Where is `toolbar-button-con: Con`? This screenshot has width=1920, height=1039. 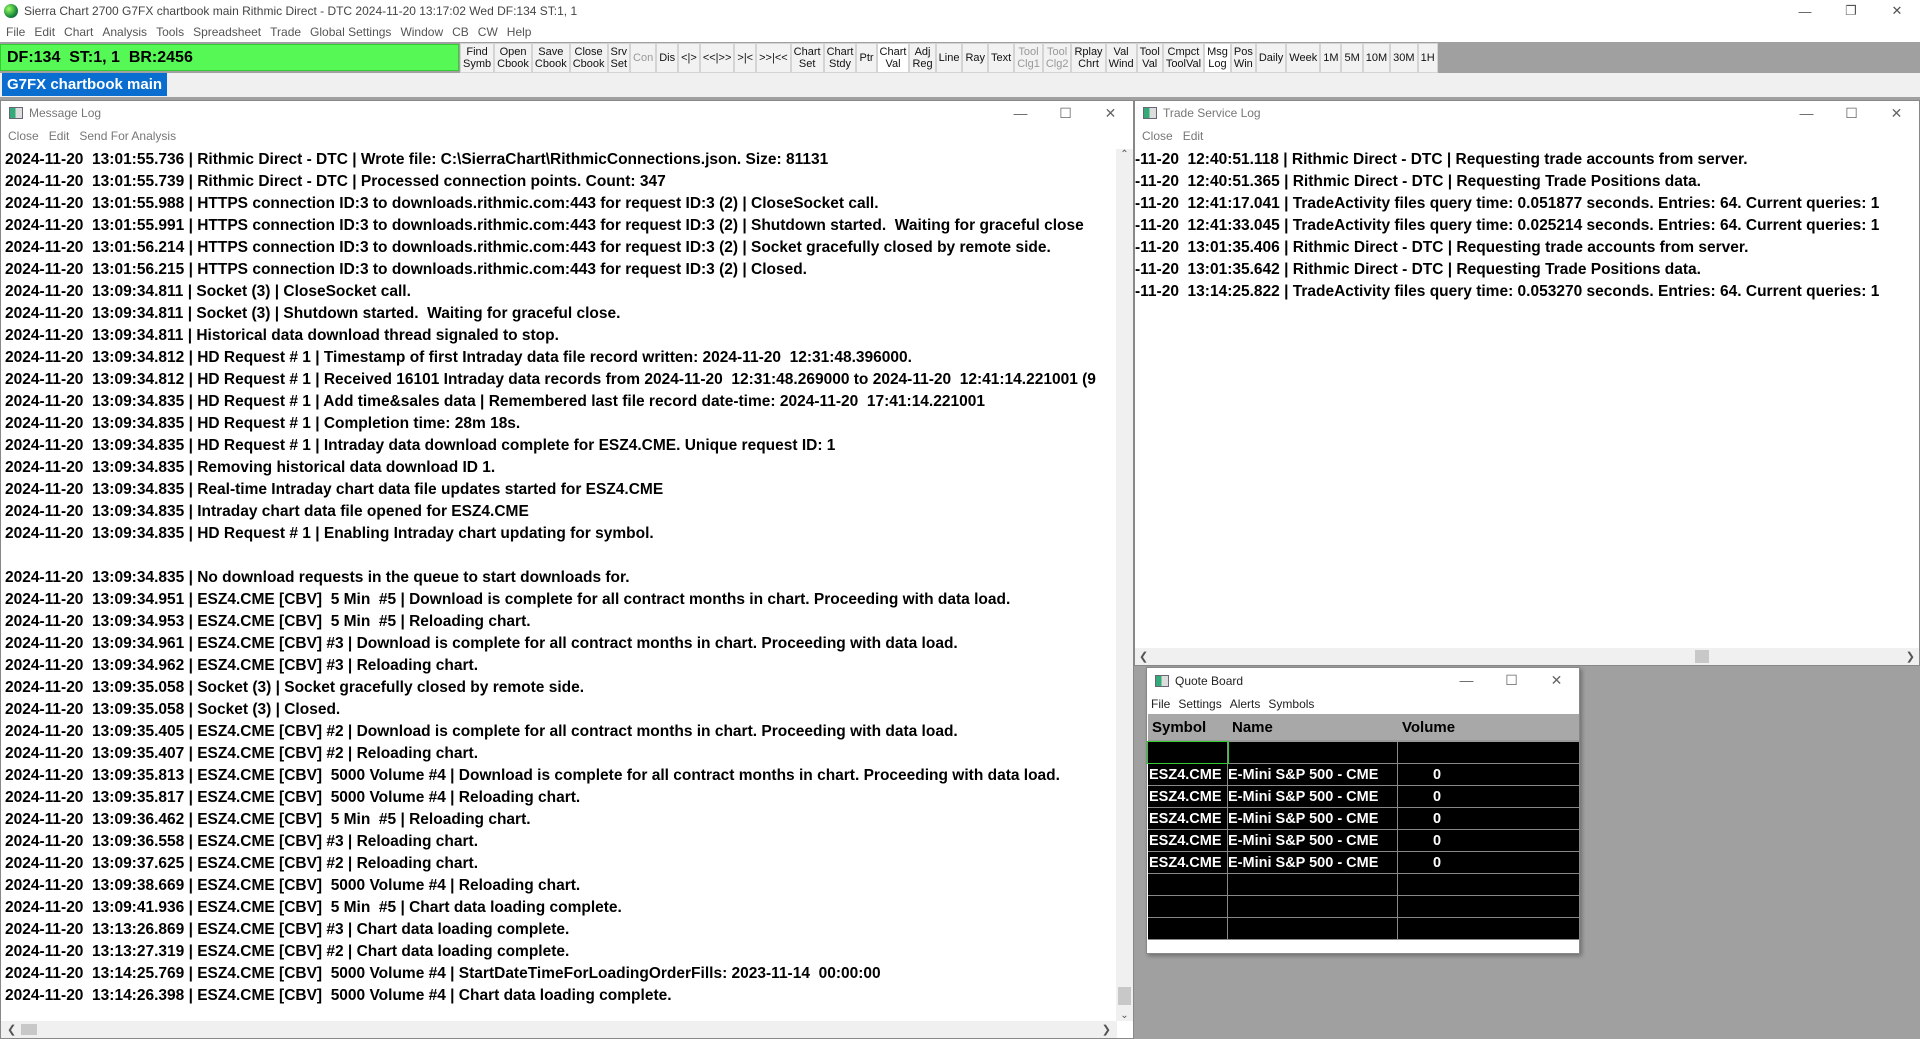
toolbar-button-con: Con is located at coordinates (643, 58).